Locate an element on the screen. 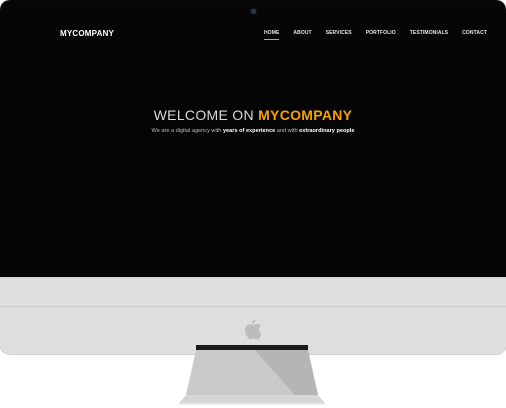 The width and height of the screenshot is (506, 408). hero-title: WELCOME ON MYCOMPANY is located at coordinates (253, 115).